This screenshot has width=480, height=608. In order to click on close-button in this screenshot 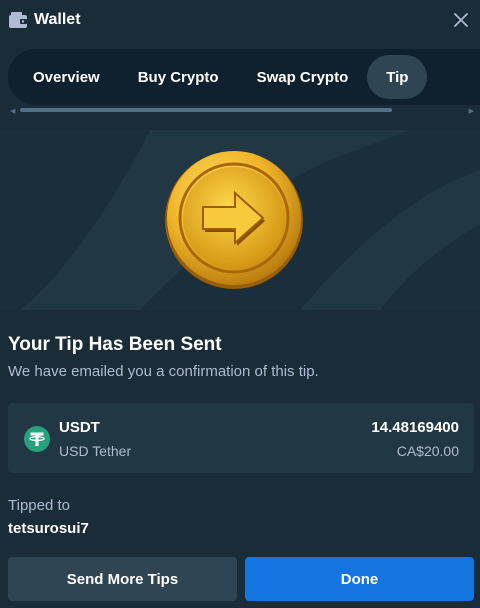, I will do `click(461, 20)`.